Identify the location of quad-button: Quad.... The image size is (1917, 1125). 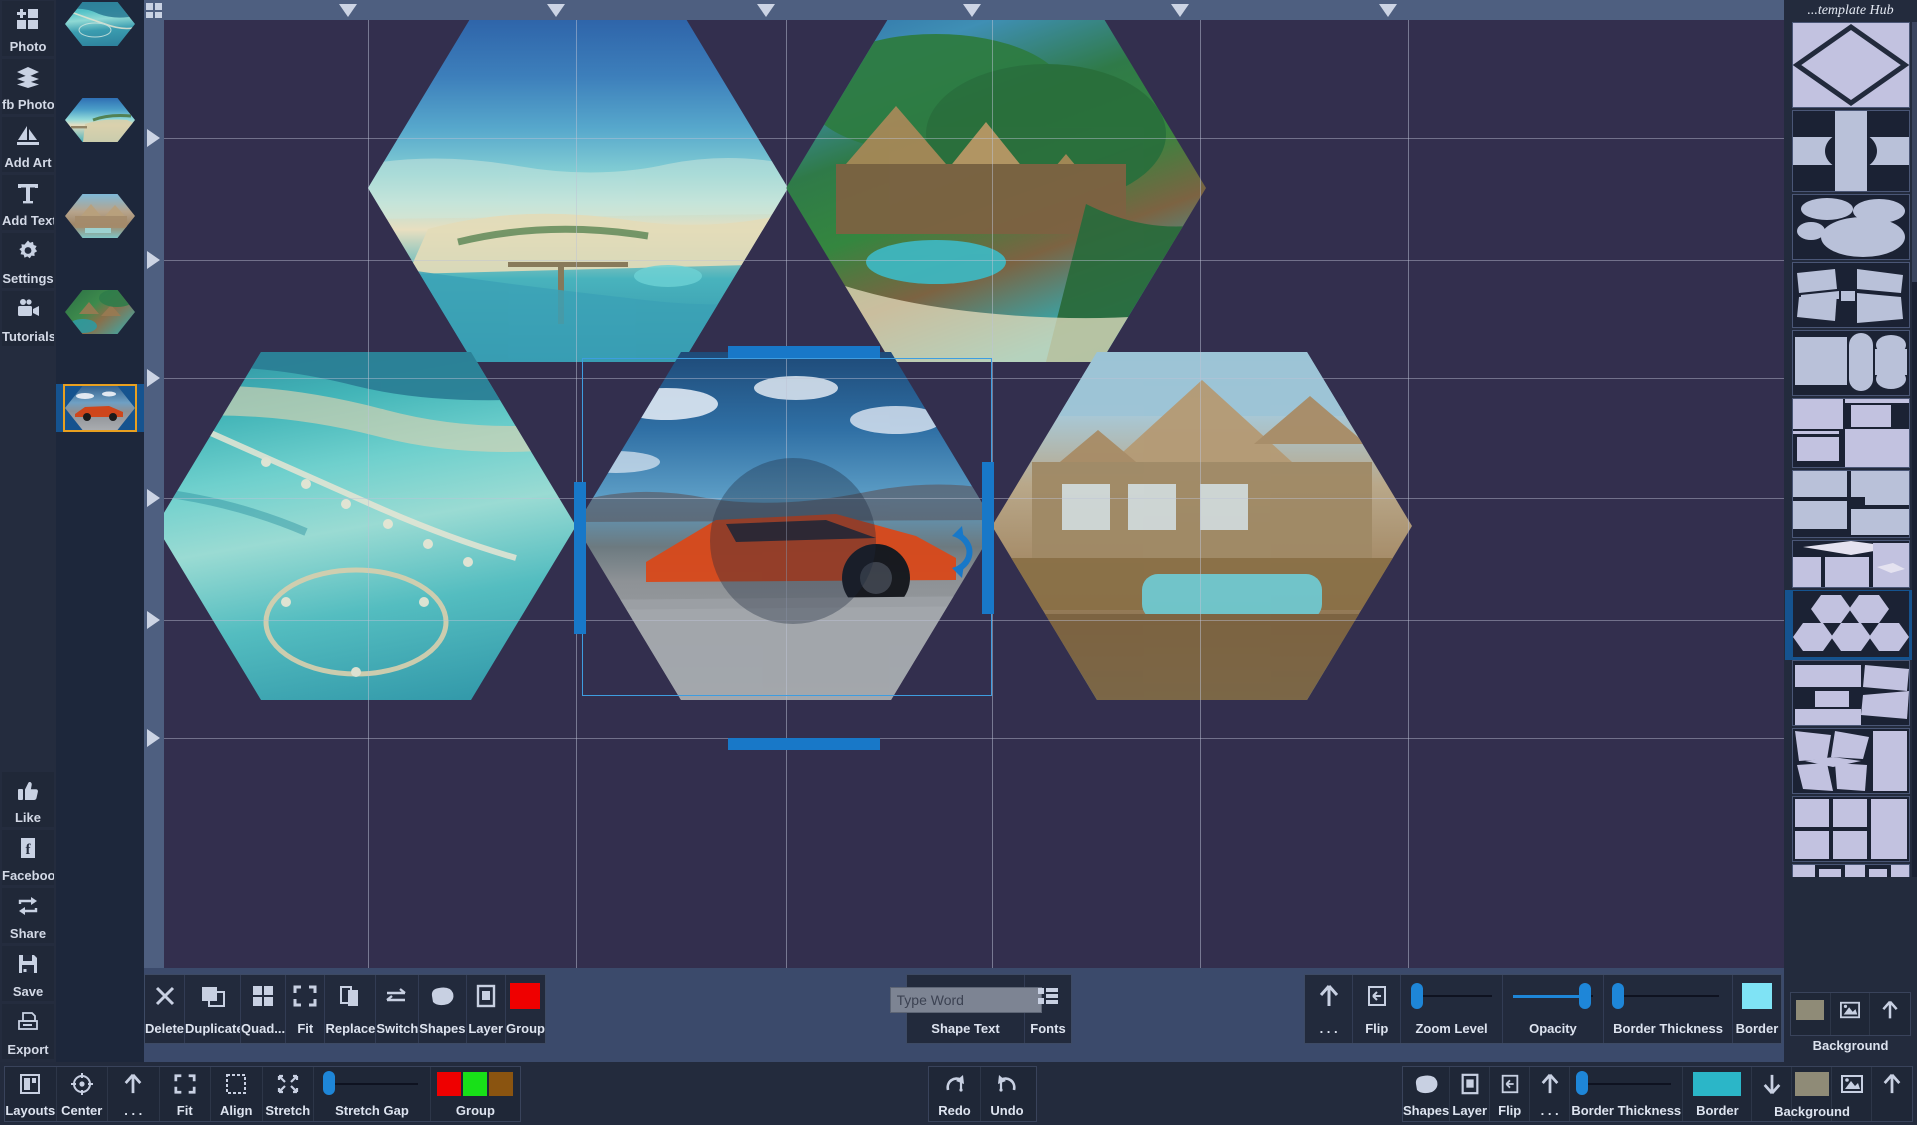
(264, 1009).